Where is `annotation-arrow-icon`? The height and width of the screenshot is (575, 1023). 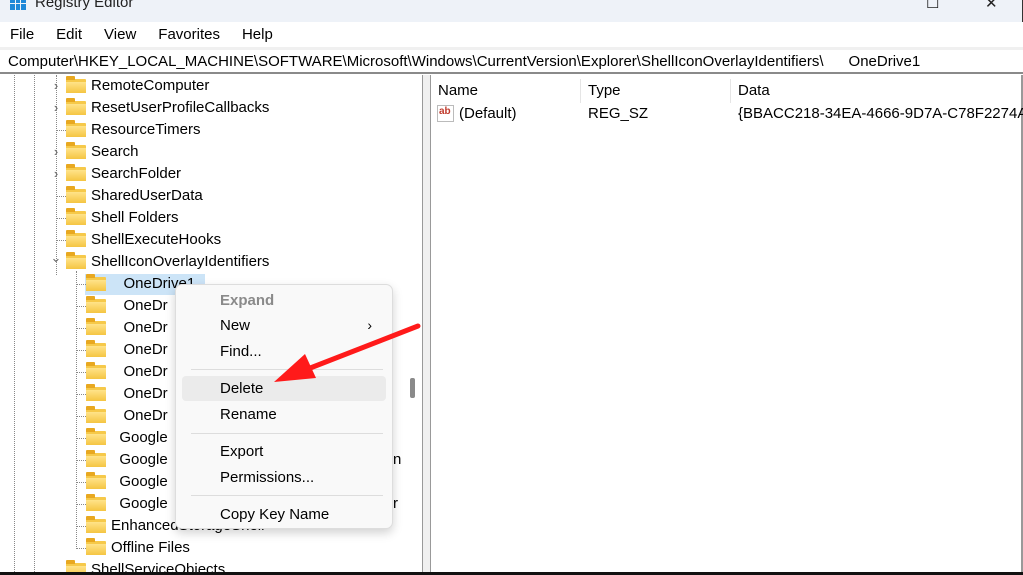
annotation-arrow-icon is located at coordinates (347, 352).